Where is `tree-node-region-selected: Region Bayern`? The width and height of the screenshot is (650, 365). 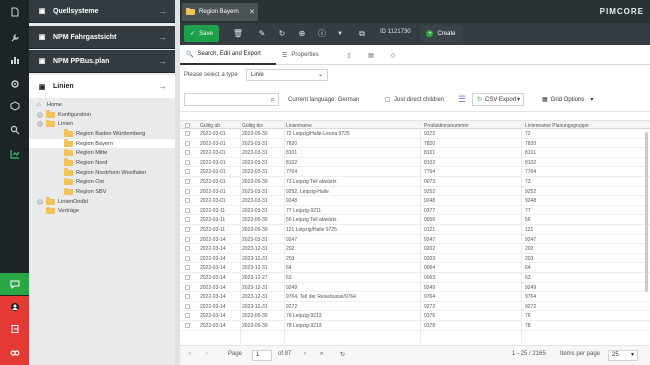 tree-node-region-selected: Region Bayern is located at coordinates (102, 143).